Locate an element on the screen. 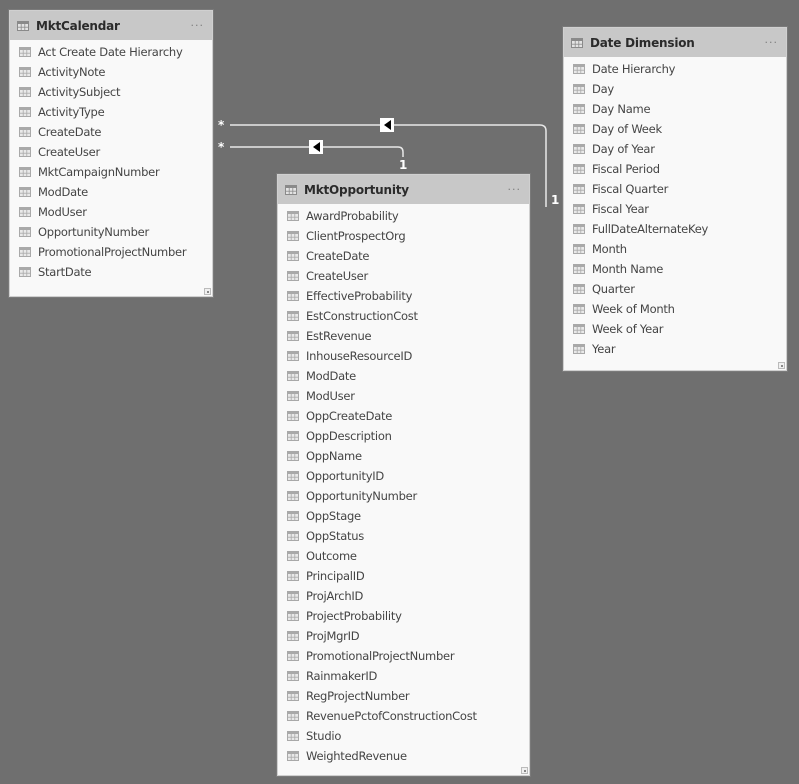  field-item: Day of Week is located at coordinates (675, 129).